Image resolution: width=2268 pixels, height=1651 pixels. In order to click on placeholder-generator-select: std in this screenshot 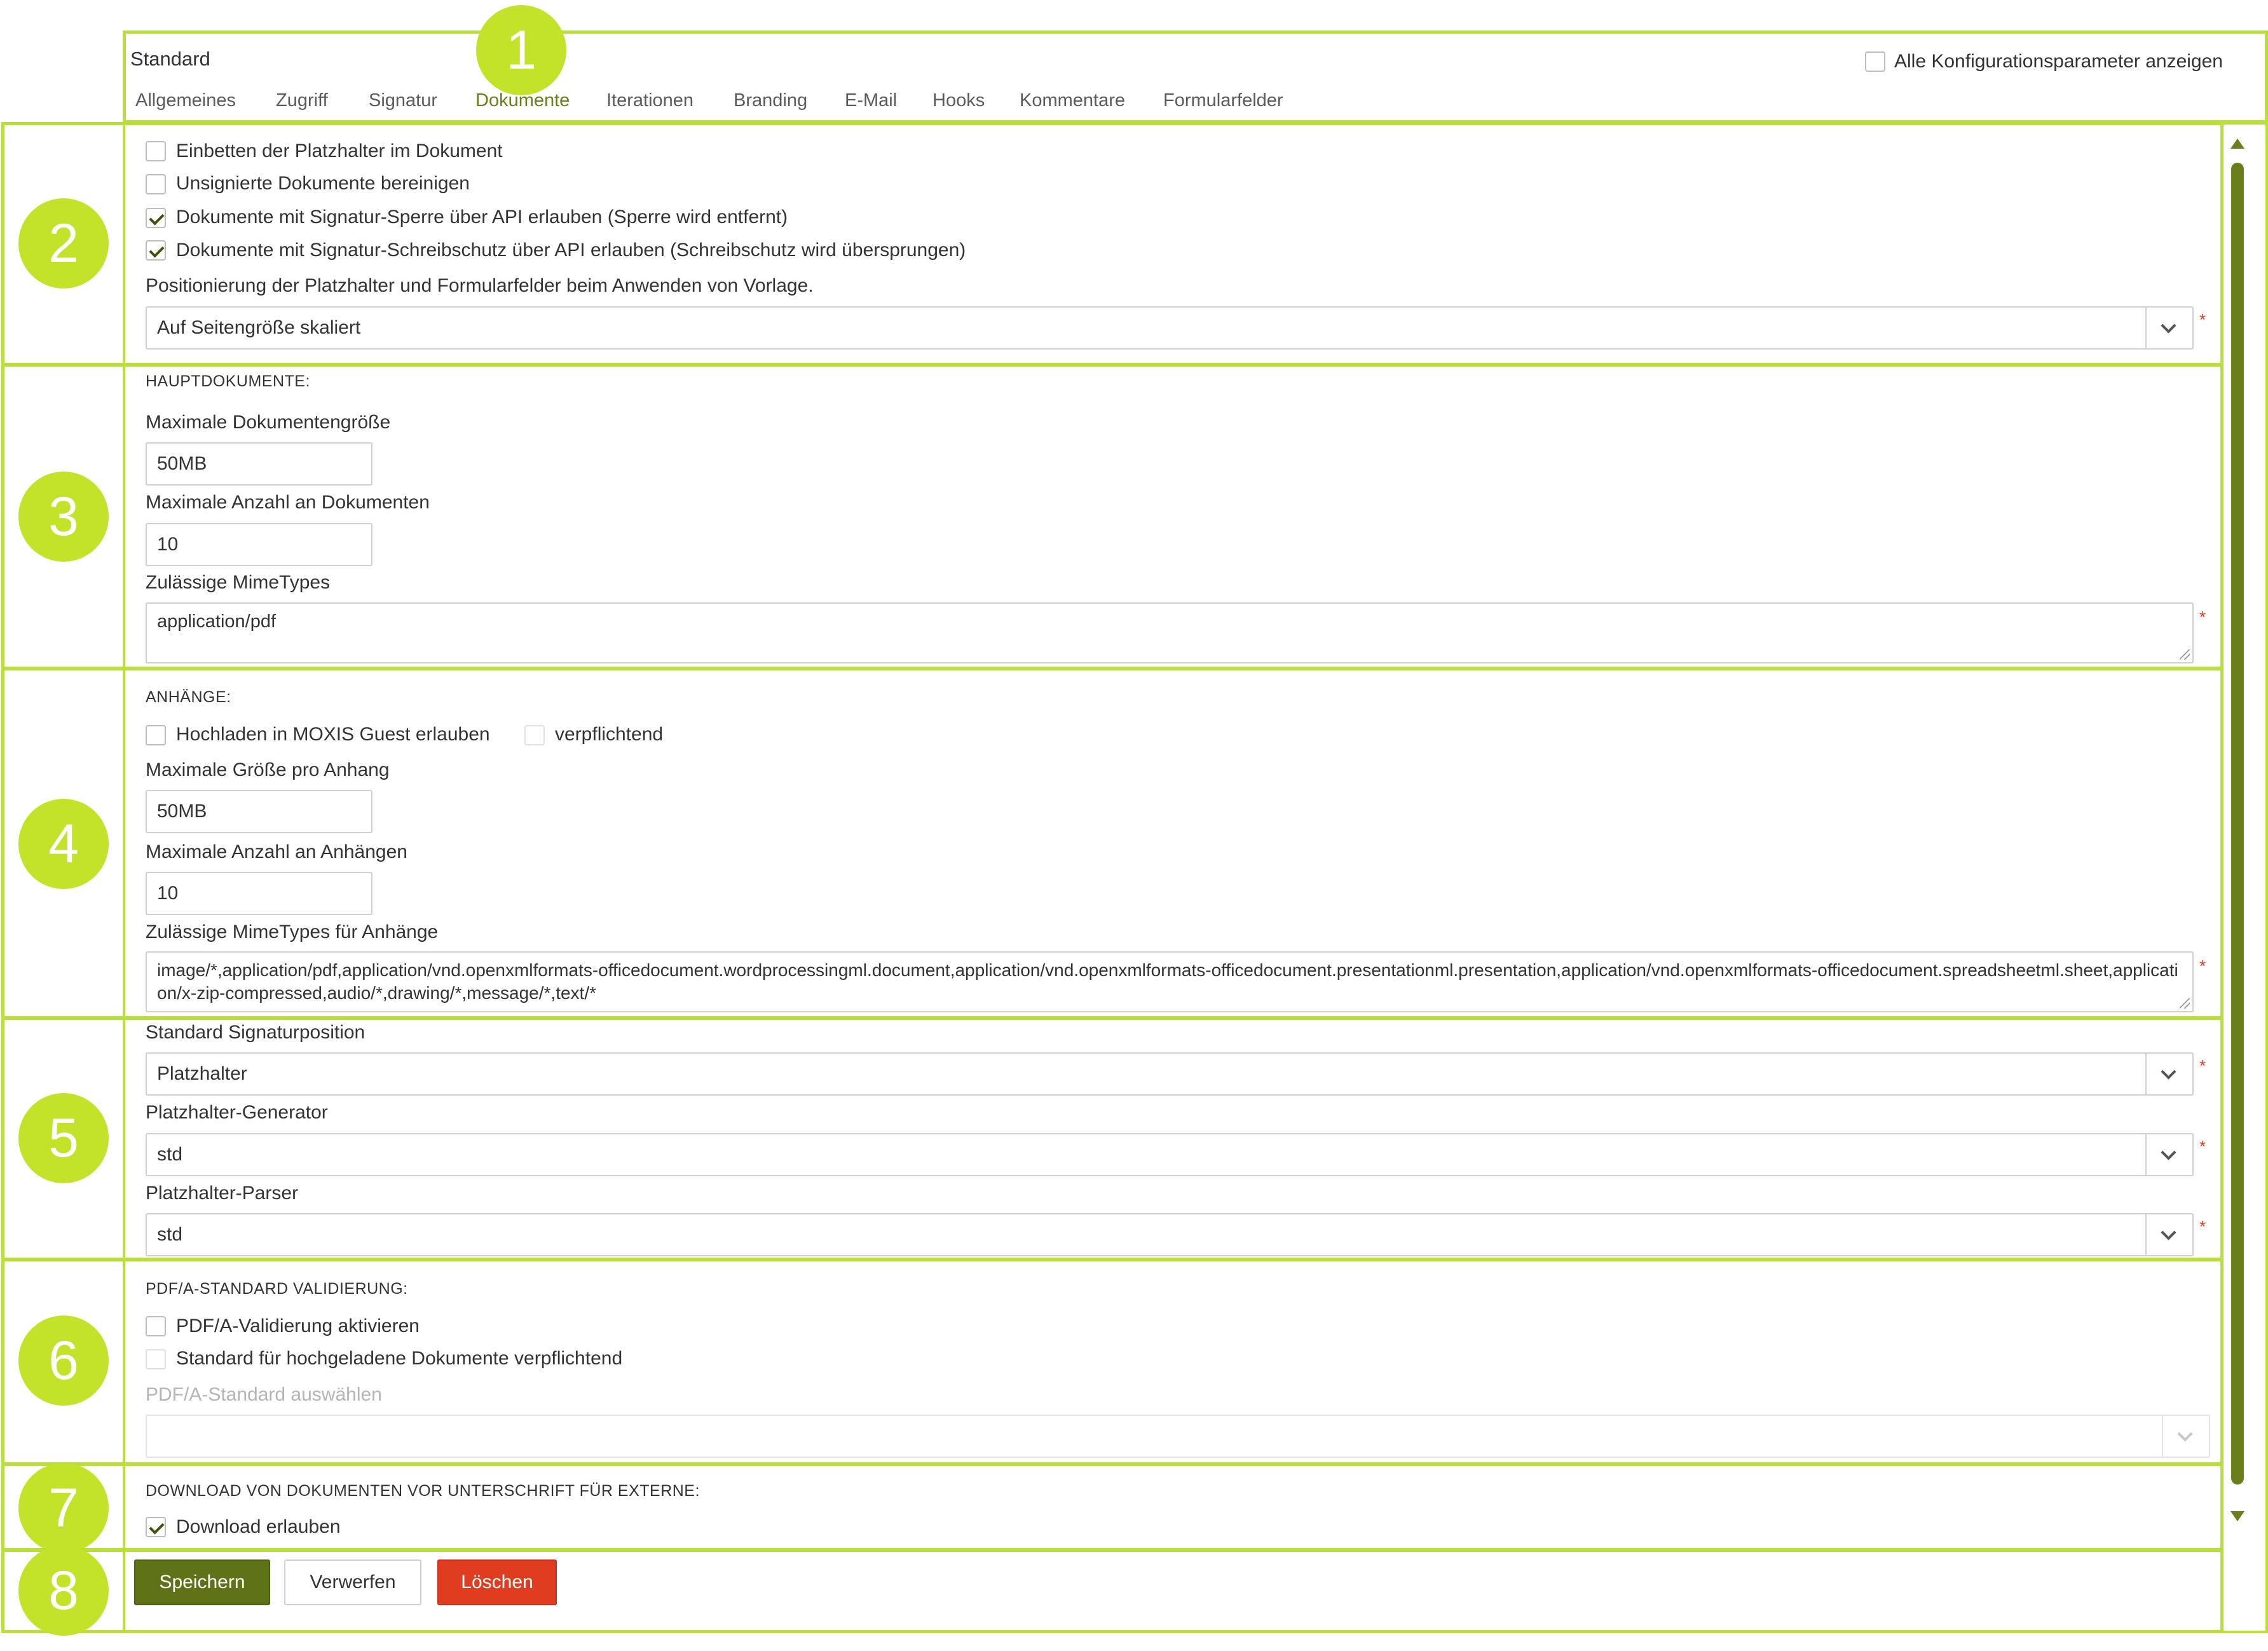, I will do `click(1170, 1154)`.